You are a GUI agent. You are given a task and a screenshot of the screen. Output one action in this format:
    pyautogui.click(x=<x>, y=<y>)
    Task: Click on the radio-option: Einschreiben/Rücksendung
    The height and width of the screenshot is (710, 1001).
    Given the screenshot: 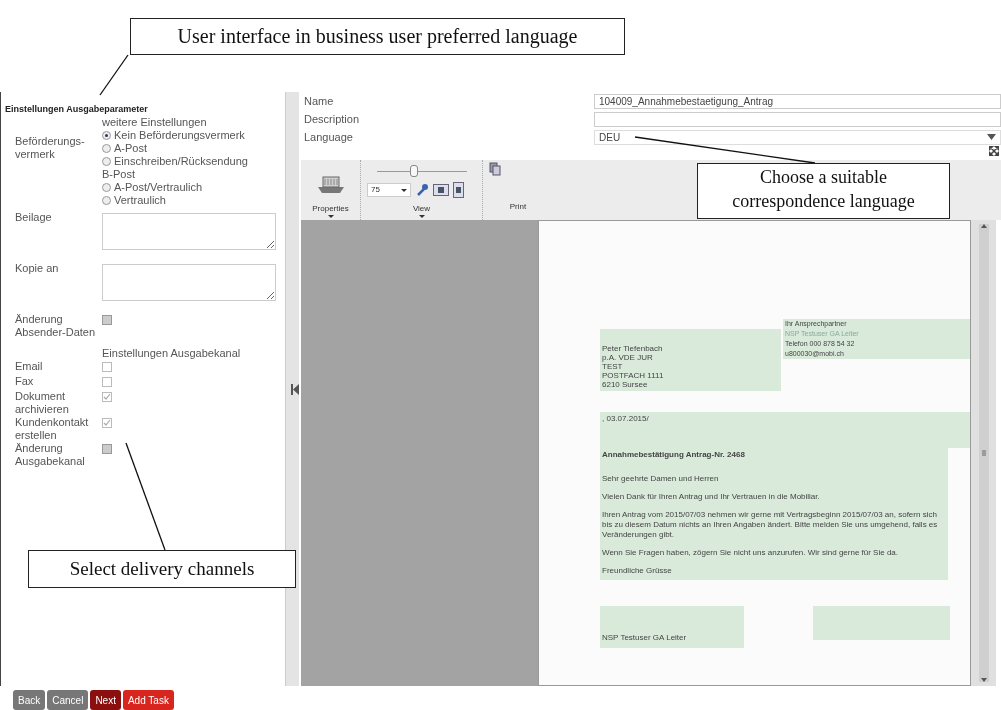 What is the action you would take?
    pyautogui.click(x=189, y=161)
    